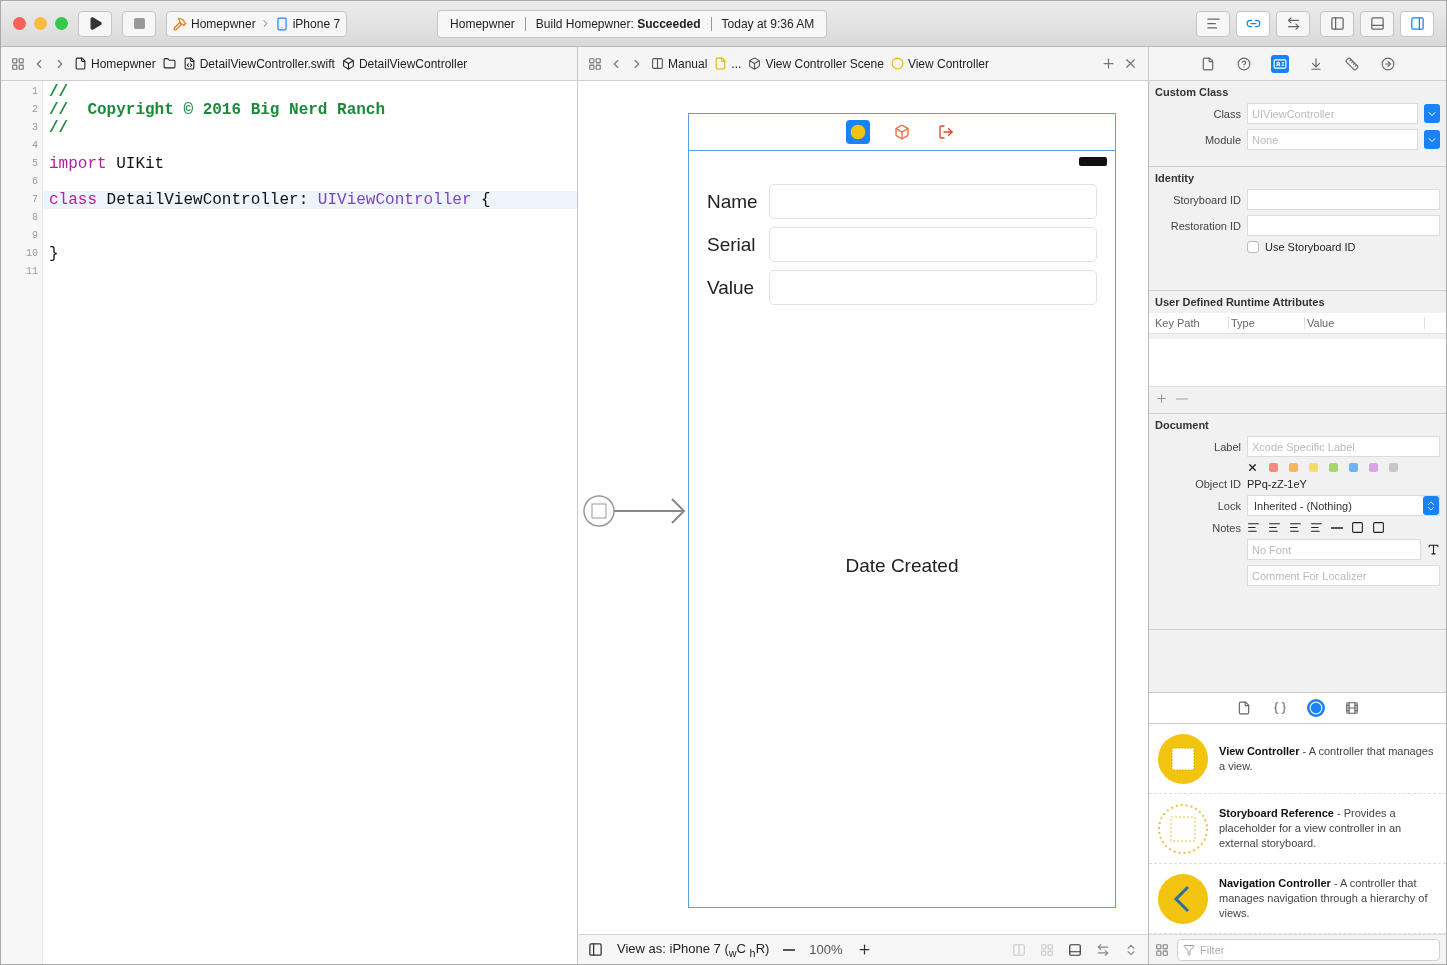 The image size is (1447, 965). I want to click on storyboard-id-field, so click(1343, 199).